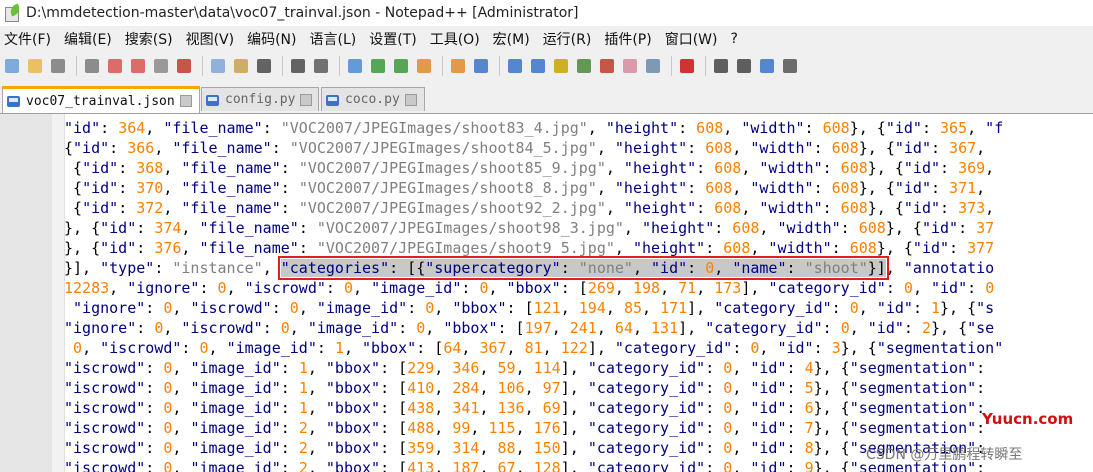  Describe the element at coordinates (734, 39) in the screenshot. I see `menu-help: ?` at that location.